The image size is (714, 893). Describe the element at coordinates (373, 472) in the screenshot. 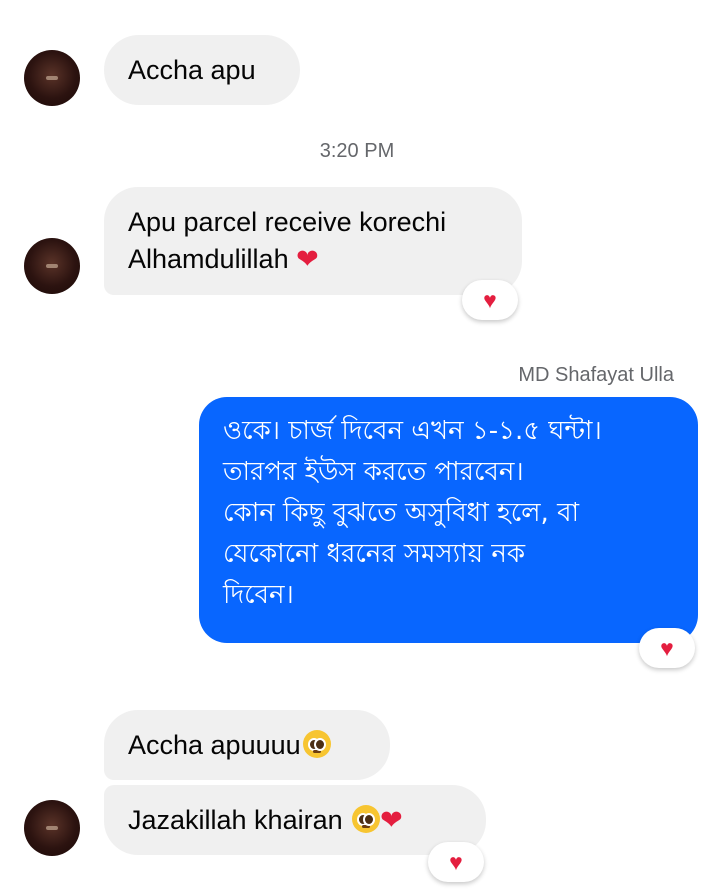

I see `message-text-line: তারপর ইউস করতে পারবেন।` at that location.